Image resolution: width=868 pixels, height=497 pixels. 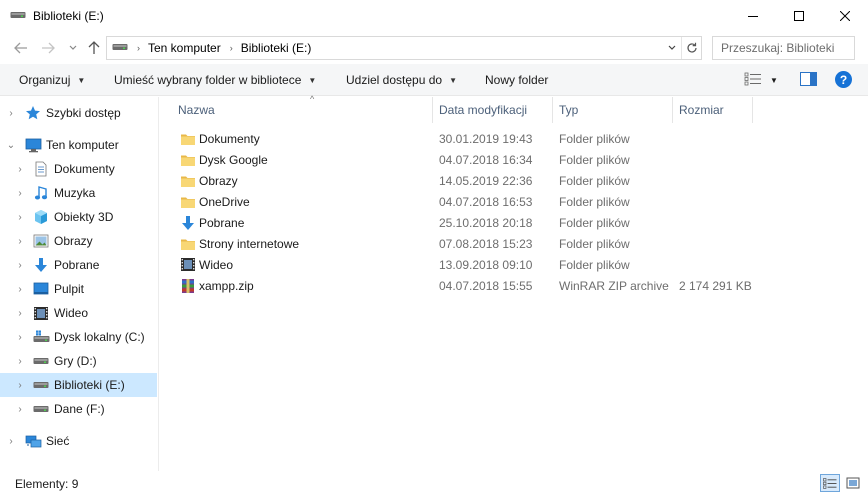 What do you see at coordinates (486, 264) in the screenshot?
I see `file-date-modified: 13.09.2018 09:10` at bounding box center [486, 264].